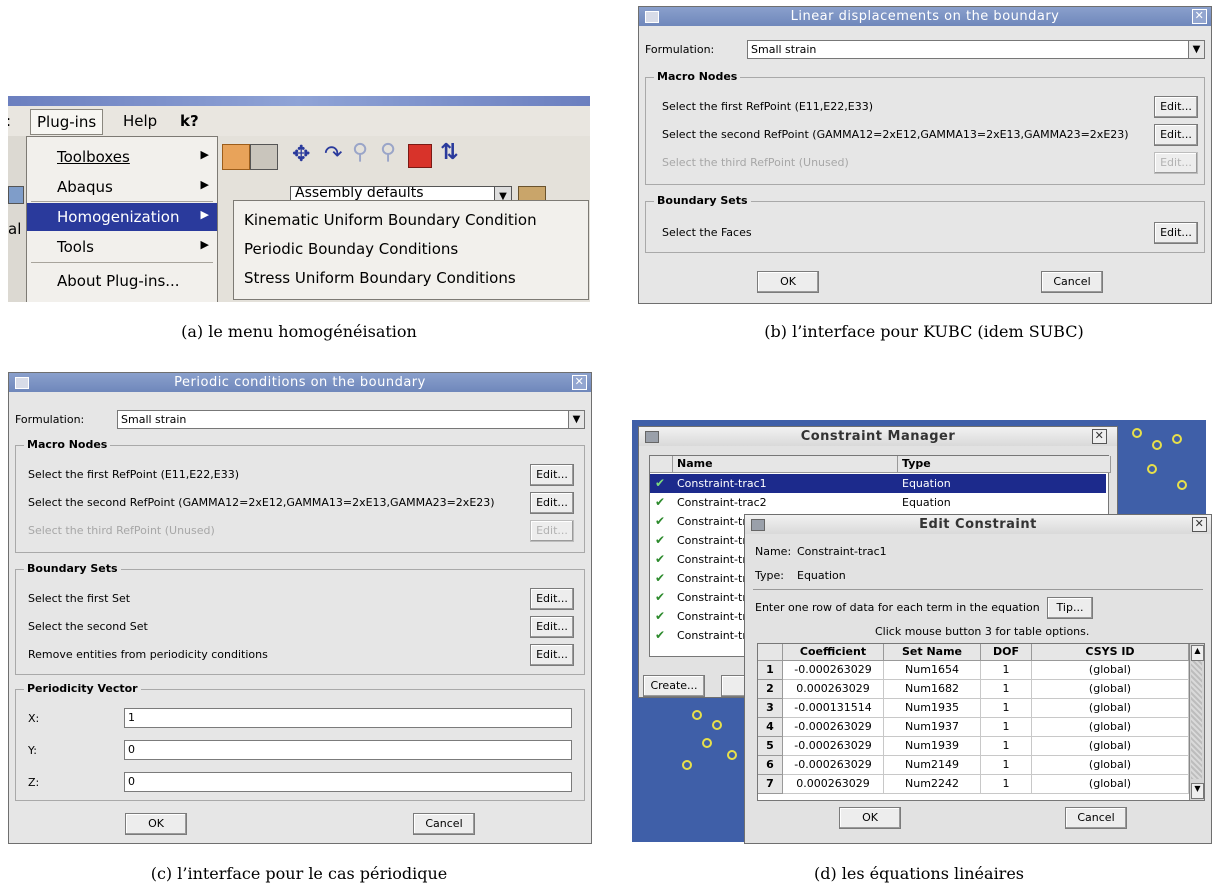 Image resolution: width=1214 pixels, height=883 pixels. I want to click on vector-x-field: 1, so click(348, 718).